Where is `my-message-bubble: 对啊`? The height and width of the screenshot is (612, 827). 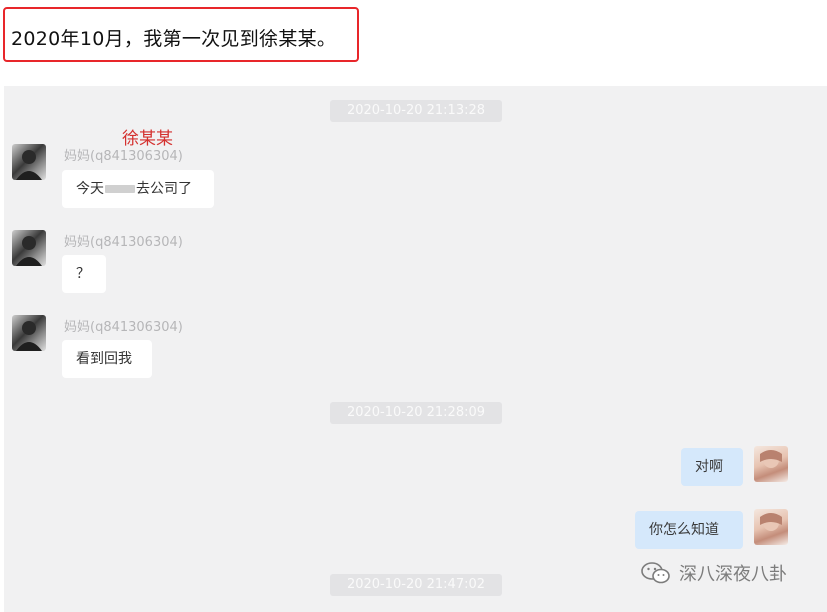 my-message-bubble: 对啊 is located at coordinates (712, 467).